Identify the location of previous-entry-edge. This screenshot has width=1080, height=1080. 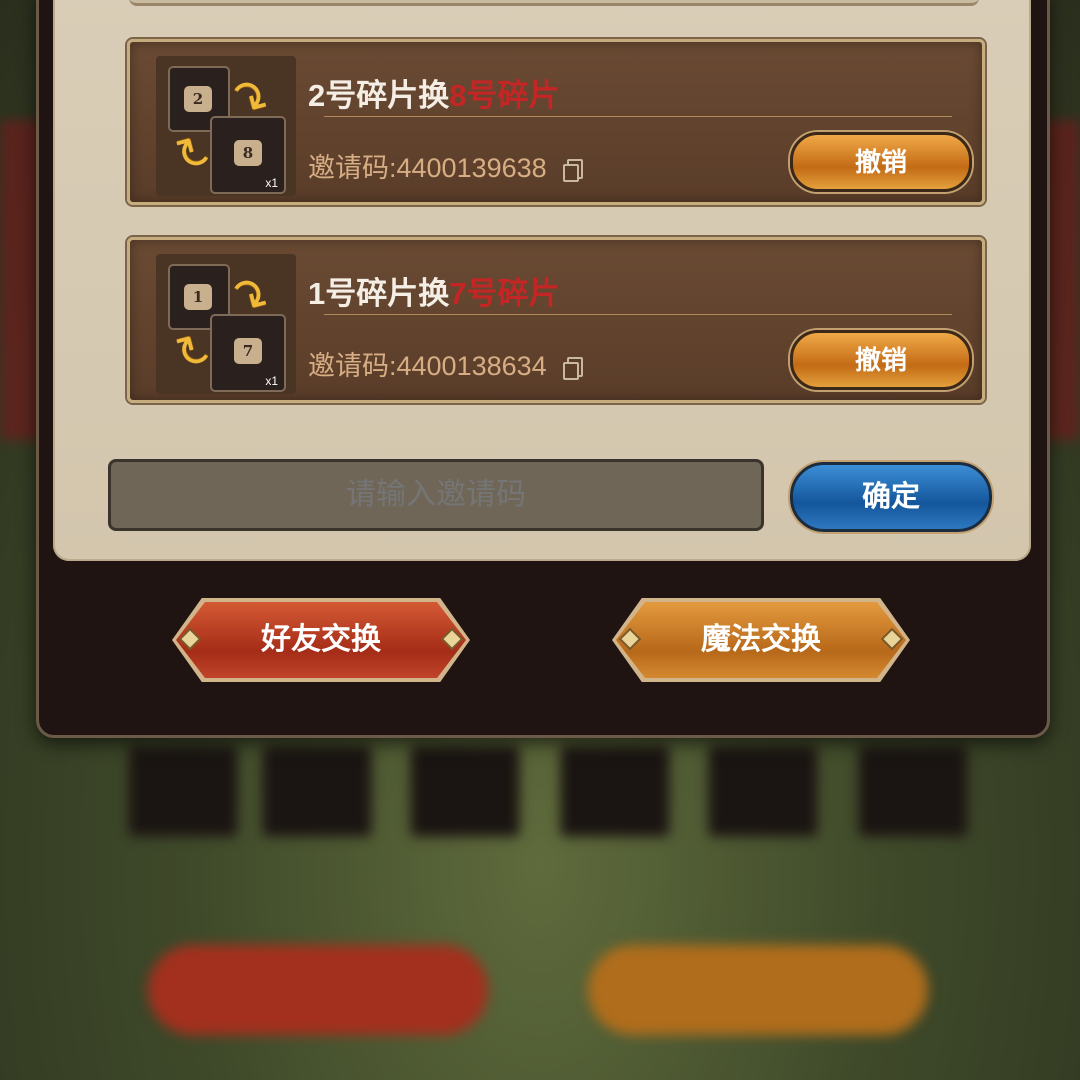
(554, 3).